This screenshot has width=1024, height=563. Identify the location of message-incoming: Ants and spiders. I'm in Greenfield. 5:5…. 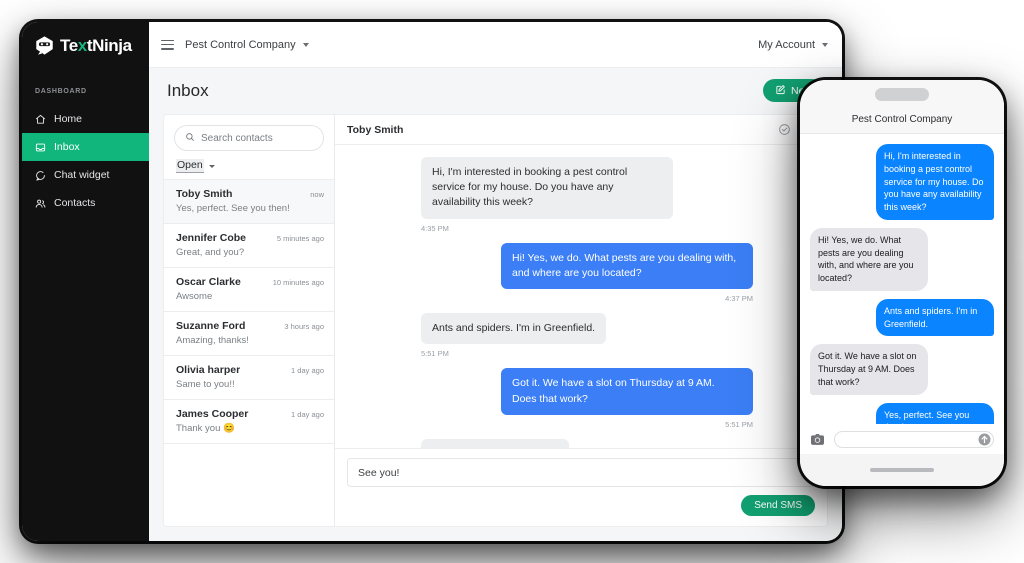
(581, 335).